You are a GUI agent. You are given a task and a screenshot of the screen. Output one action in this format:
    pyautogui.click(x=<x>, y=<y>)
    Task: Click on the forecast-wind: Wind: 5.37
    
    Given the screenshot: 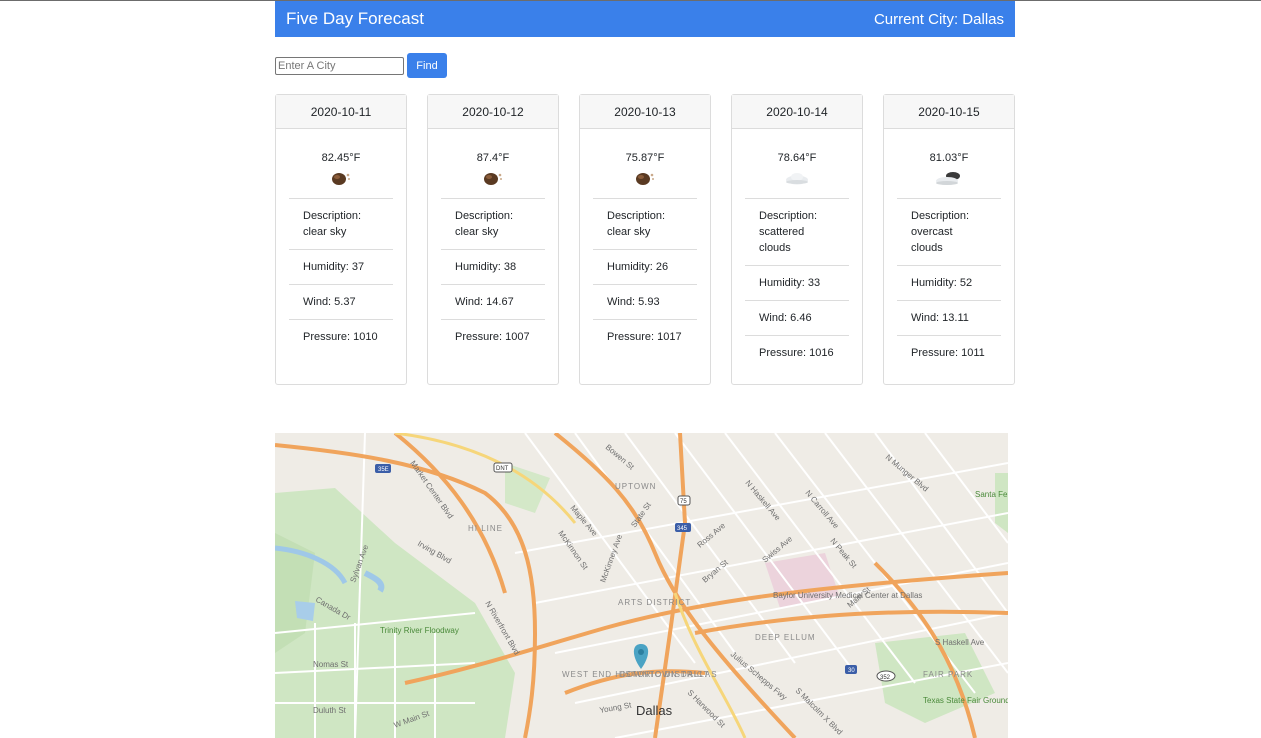 What is the action you would take?
    pyautogui.click(x=341, y=301)
    